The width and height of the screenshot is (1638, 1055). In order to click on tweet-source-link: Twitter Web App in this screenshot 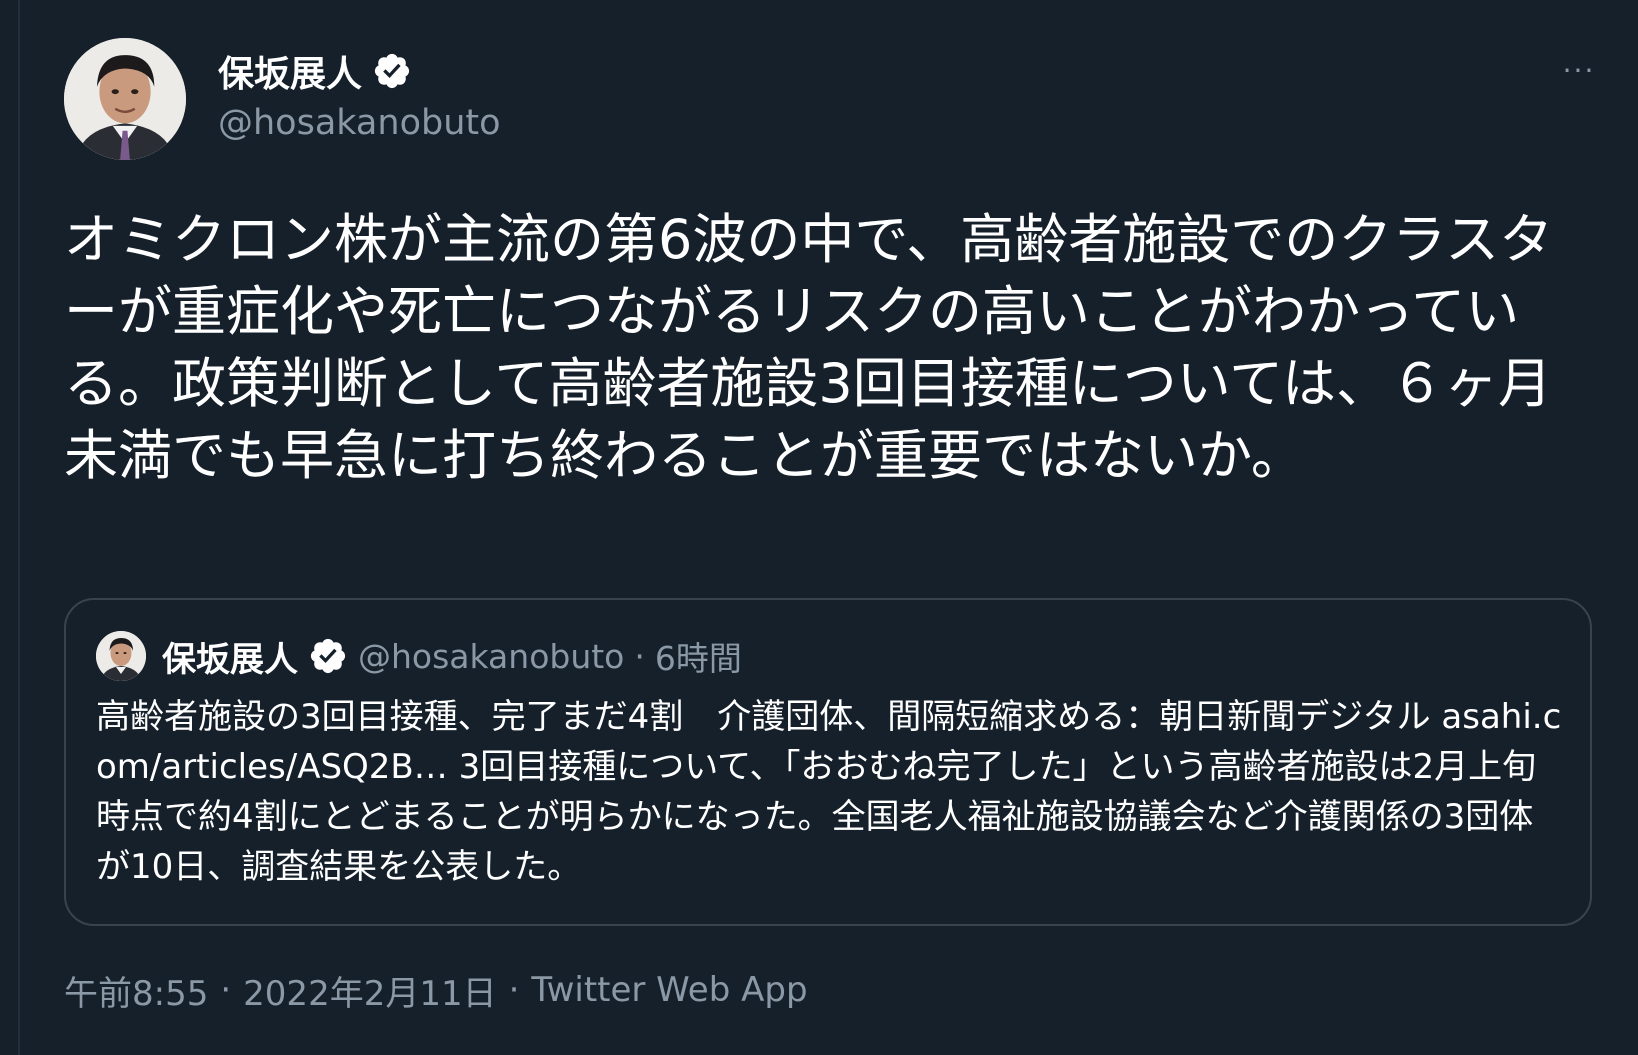, I will do `click(669, 990)`.